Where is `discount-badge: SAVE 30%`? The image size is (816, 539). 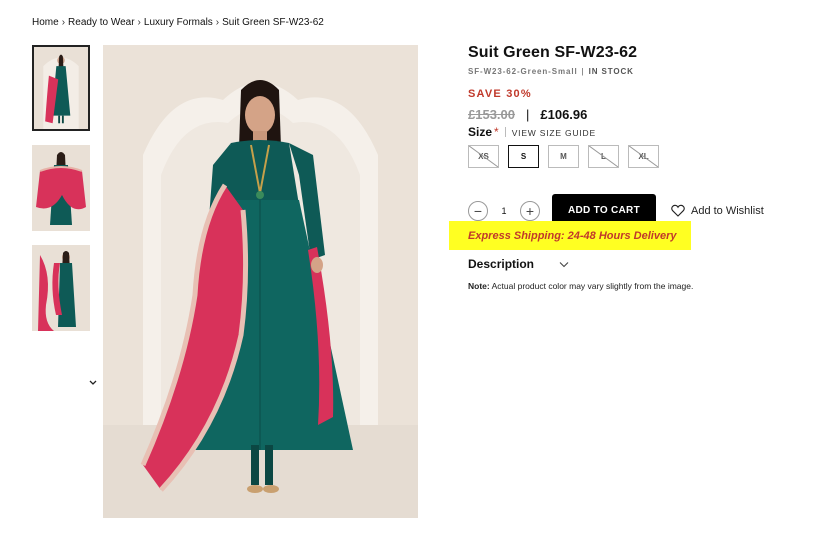
discount-badge: SAVE 30% is located at coordinates (500, 94).